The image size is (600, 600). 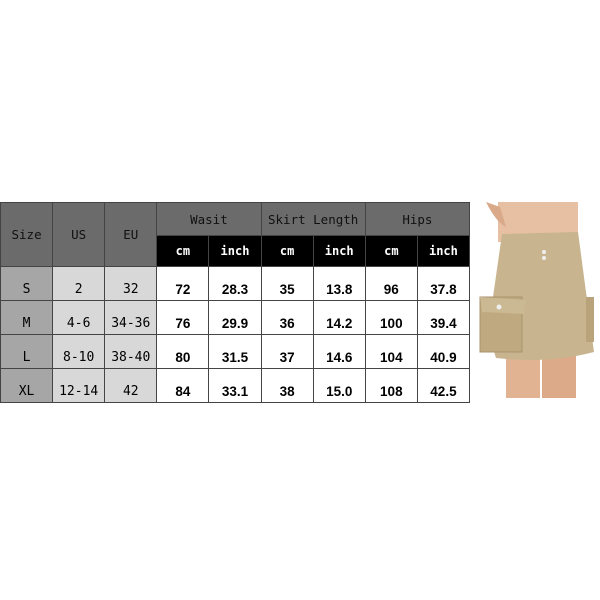 I want to click on table-cell: 80, so click(x=183, y=351).